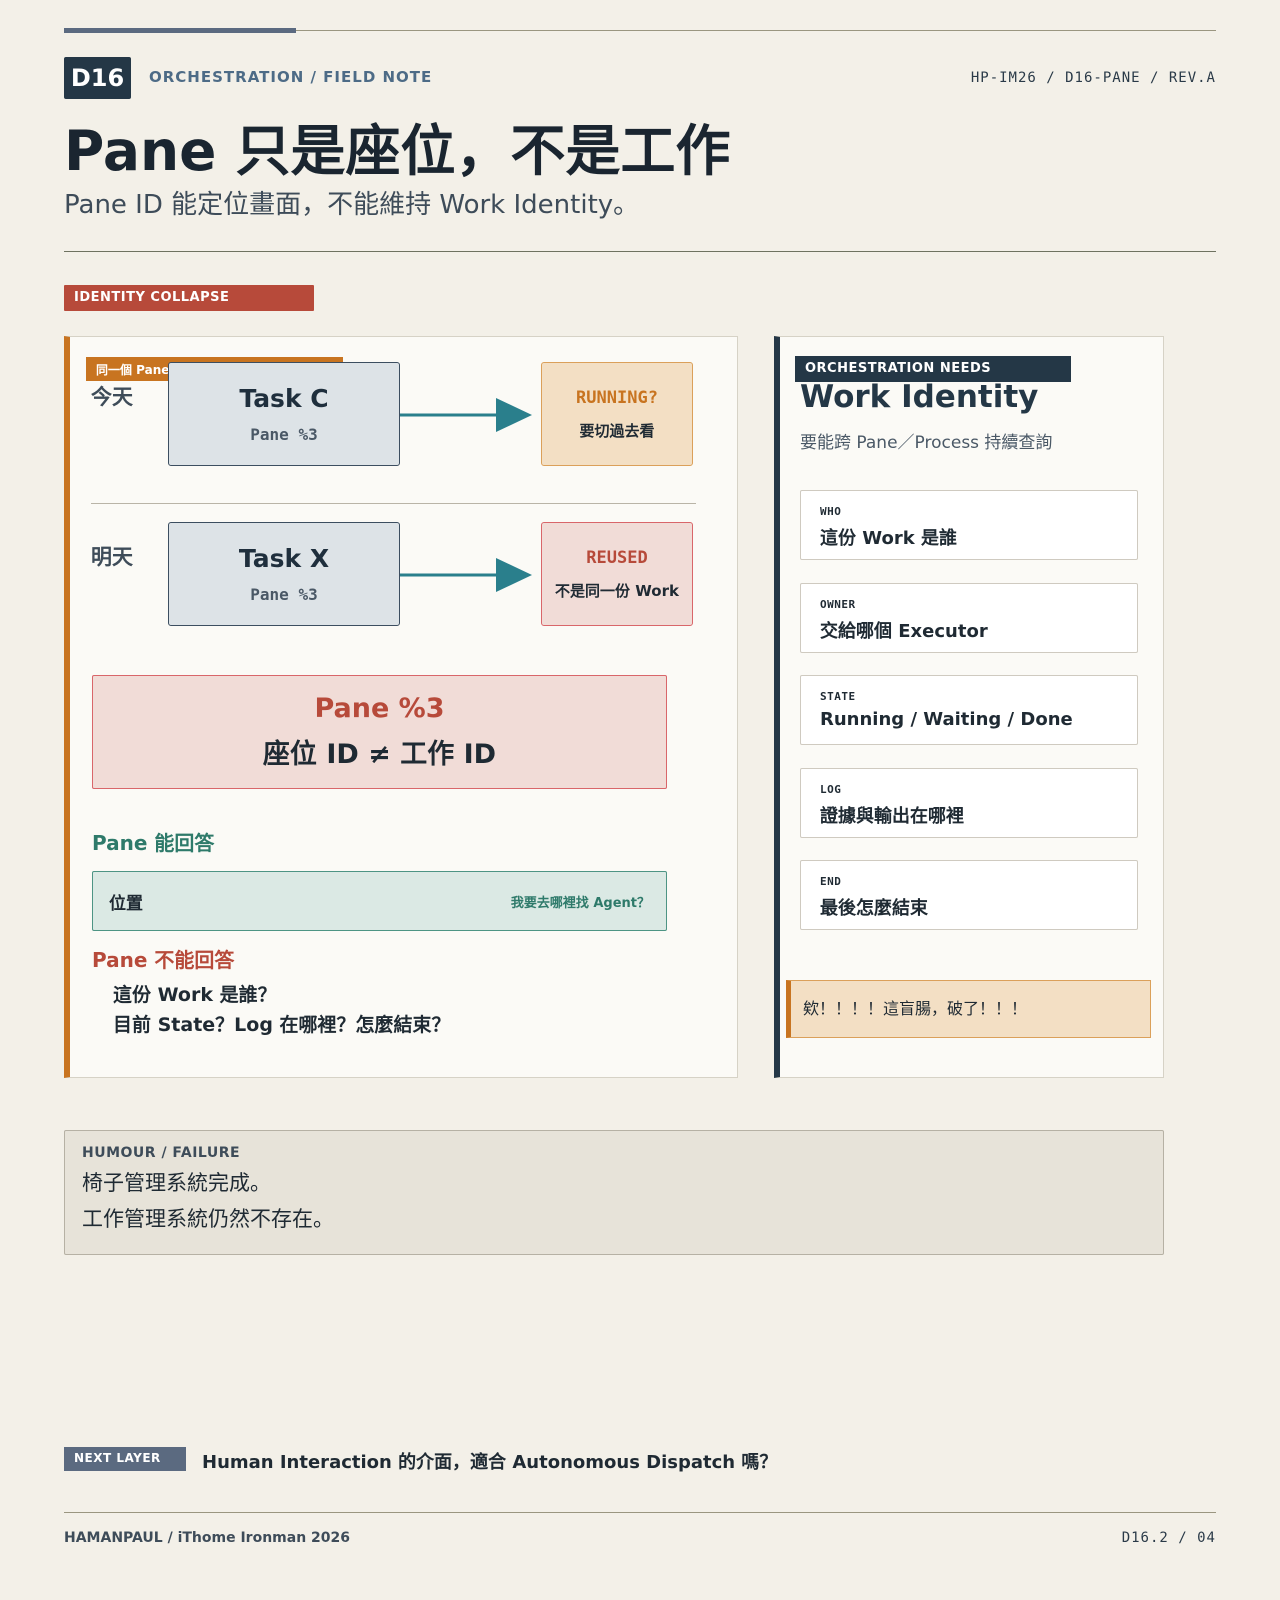 The height and width of the screenshot is (1600, 1280). I want to click on row-divider, so click(393, 503).